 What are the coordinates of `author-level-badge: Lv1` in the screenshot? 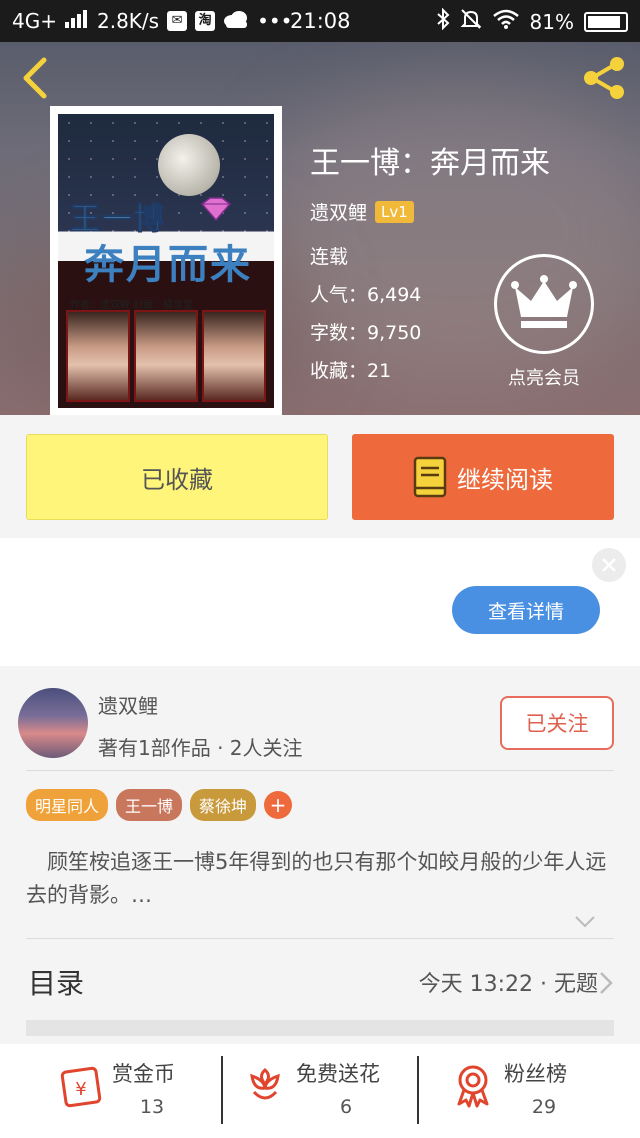 It's located at (394, 211).